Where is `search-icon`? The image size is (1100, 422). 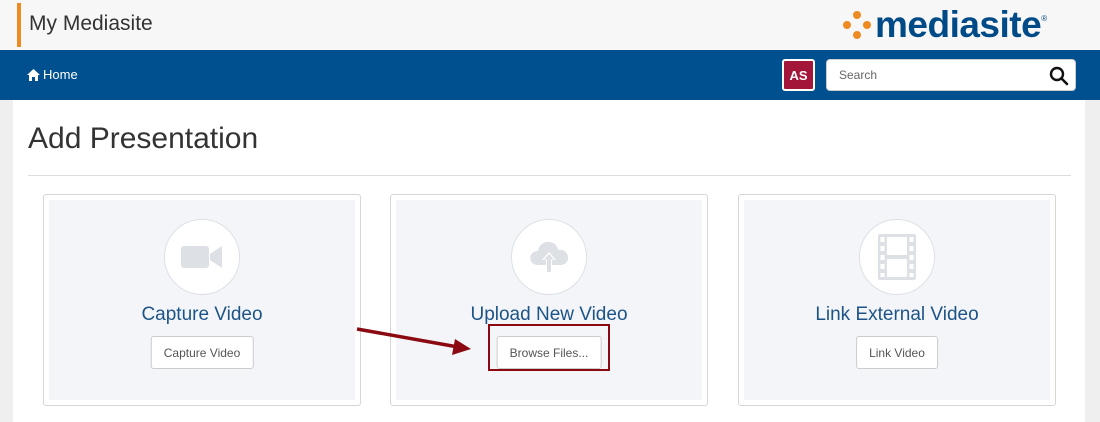 search-icon is located at coordinates (1059, 76).